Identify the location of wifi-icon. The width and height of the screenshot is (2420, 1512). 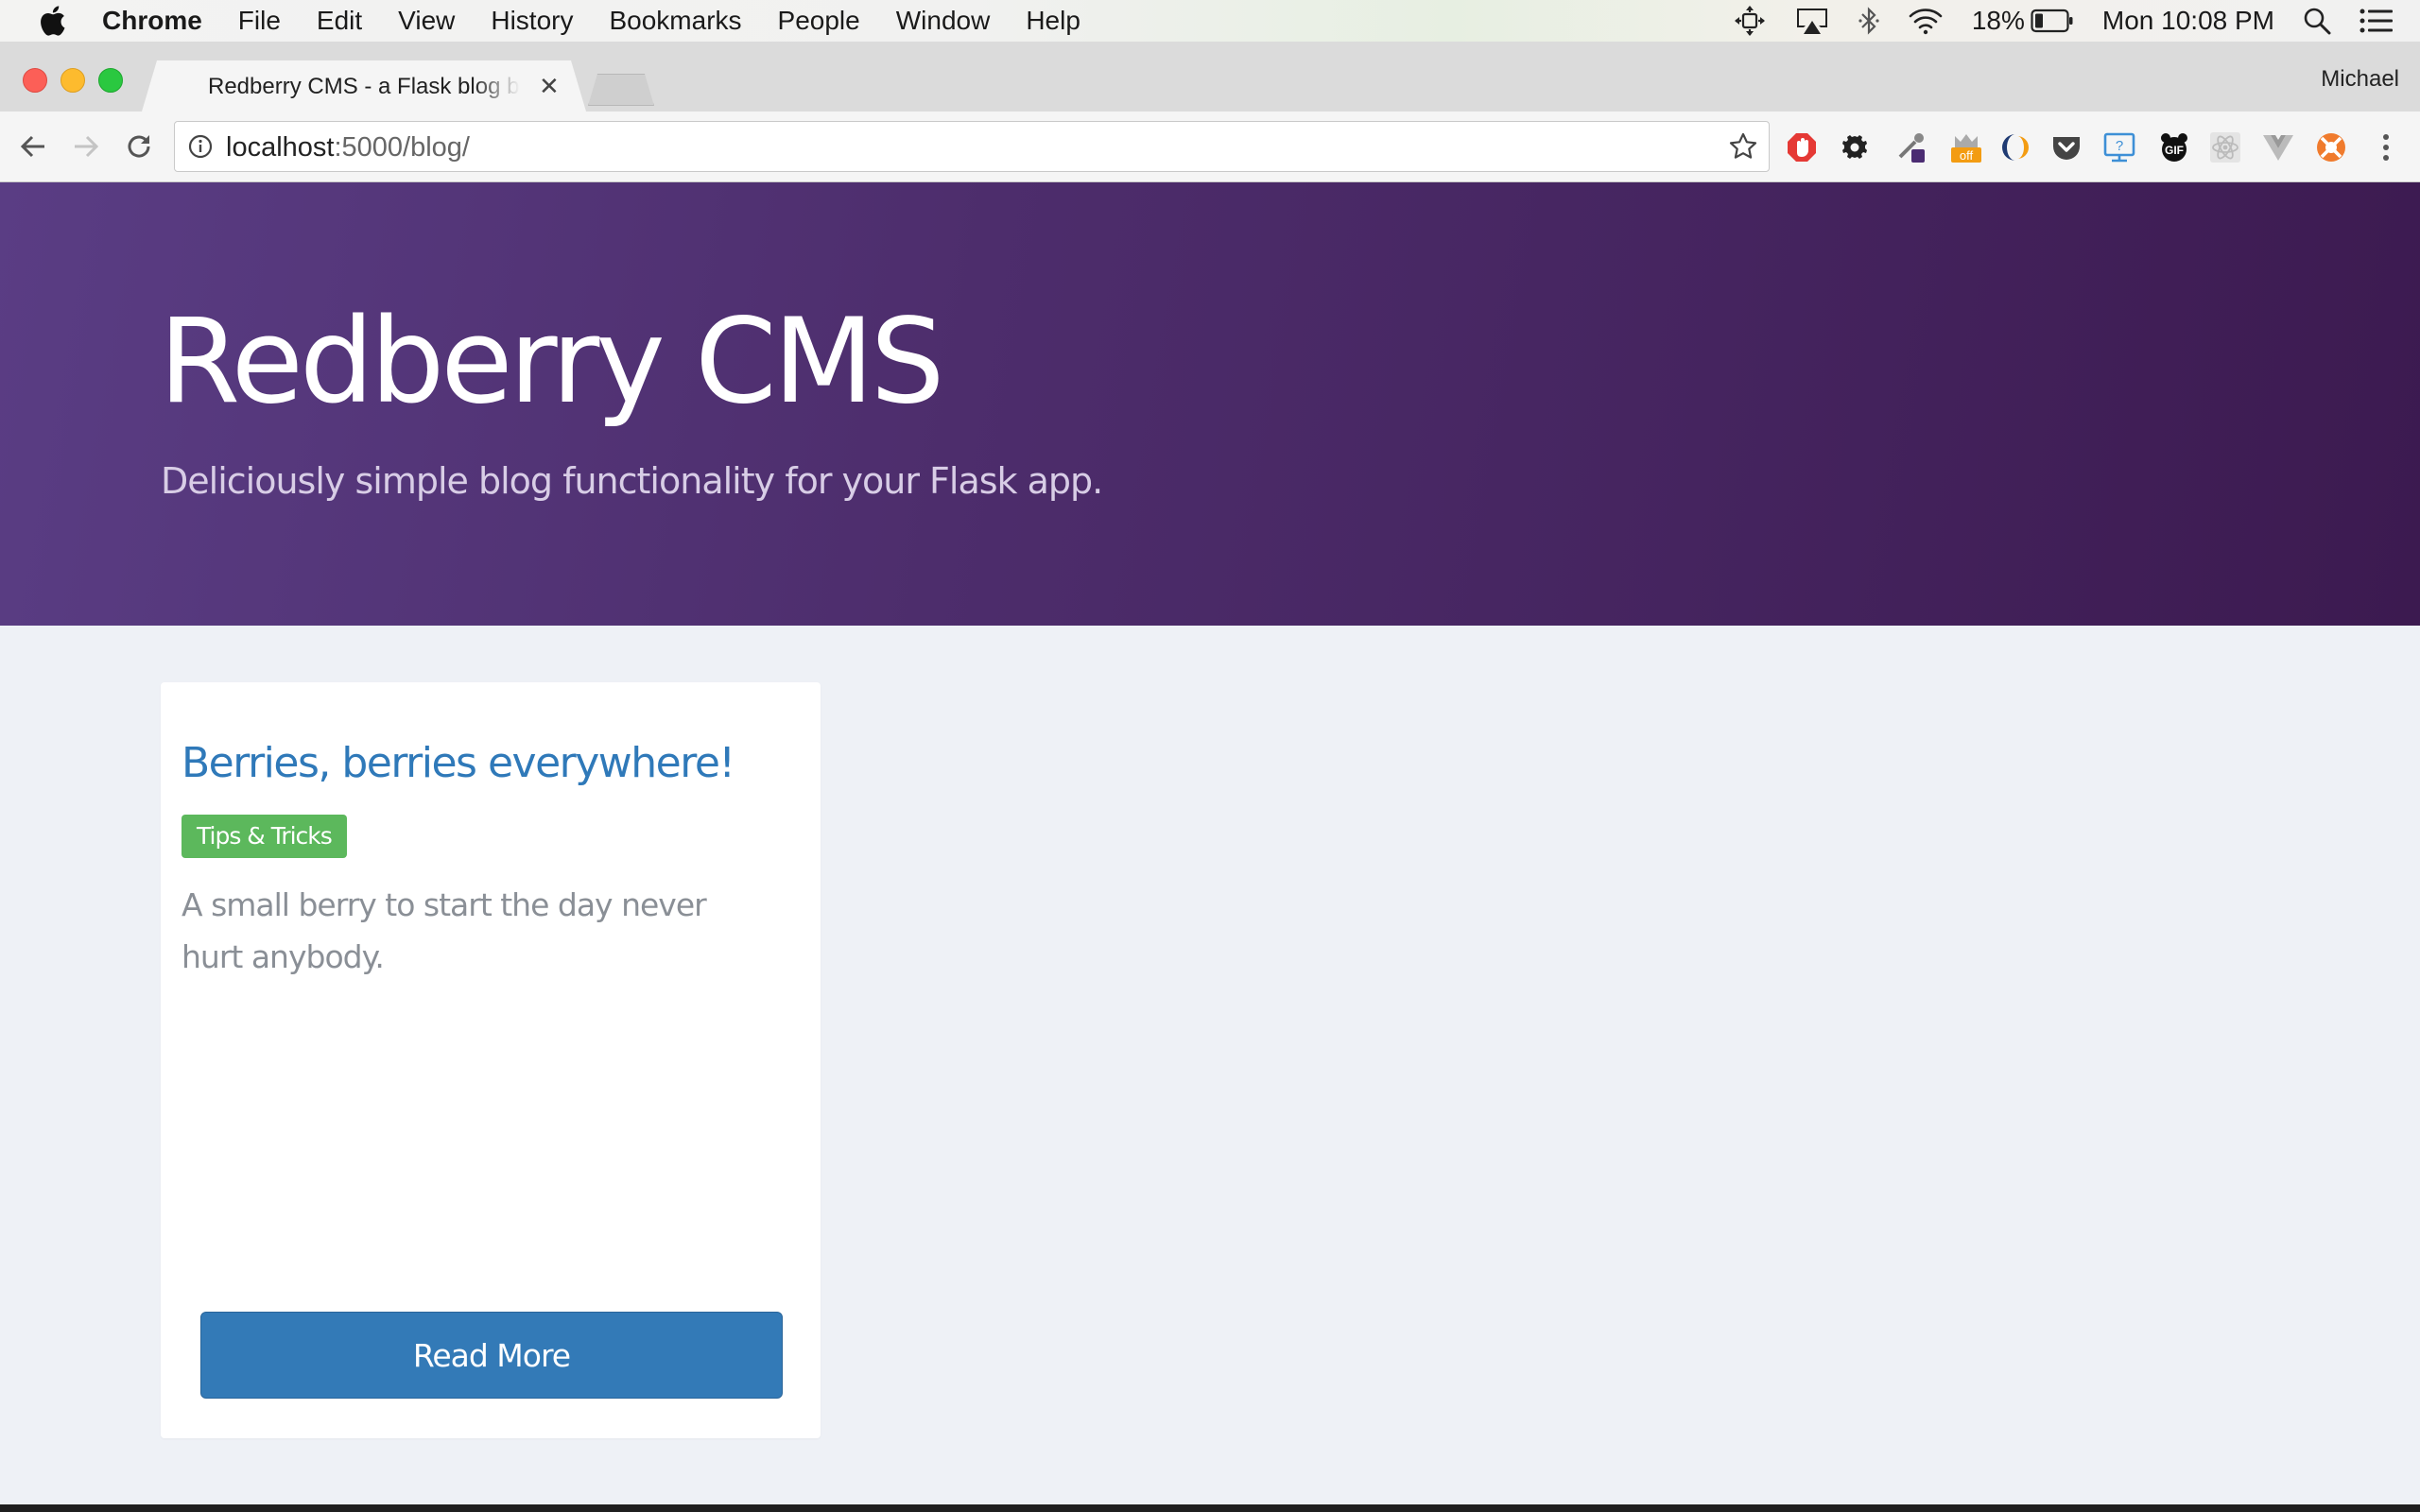
(1926, 21).